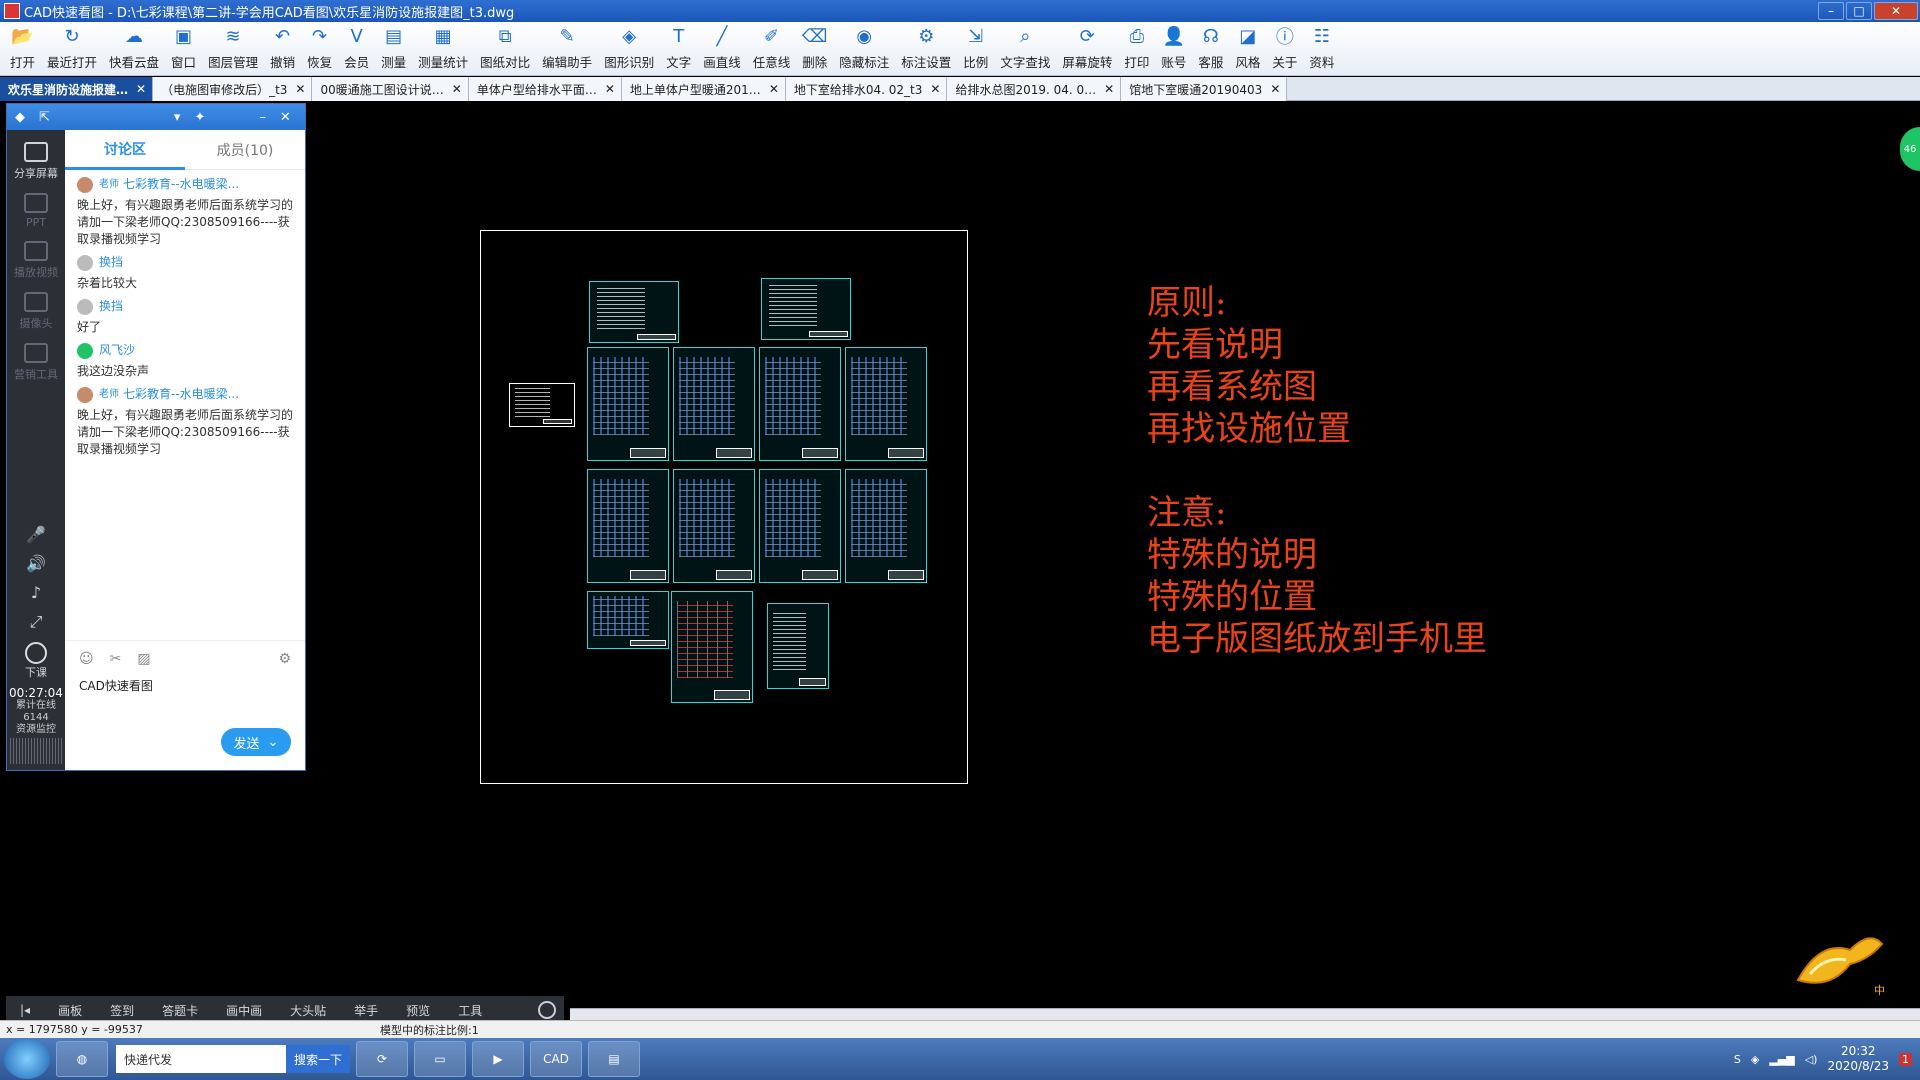  What do you see at coordinates (1087, 49) in the screenshot?
I see `toolbar-rotate-button: ⟳ 屏幕旋转` at bounding box center [1087, 49].